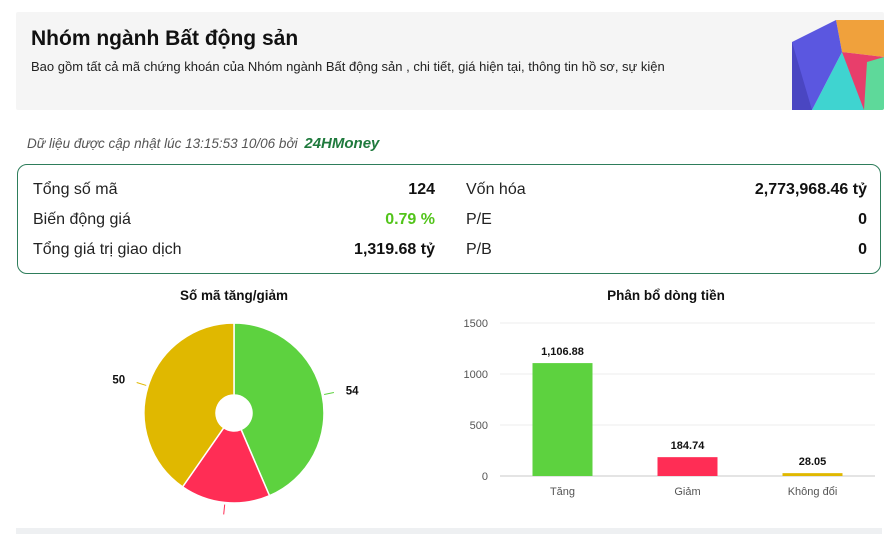  What do you see at coordinates (812, 474) in the screenshot?
I see `bar-Không đổi` at bounding box center [812, 474].